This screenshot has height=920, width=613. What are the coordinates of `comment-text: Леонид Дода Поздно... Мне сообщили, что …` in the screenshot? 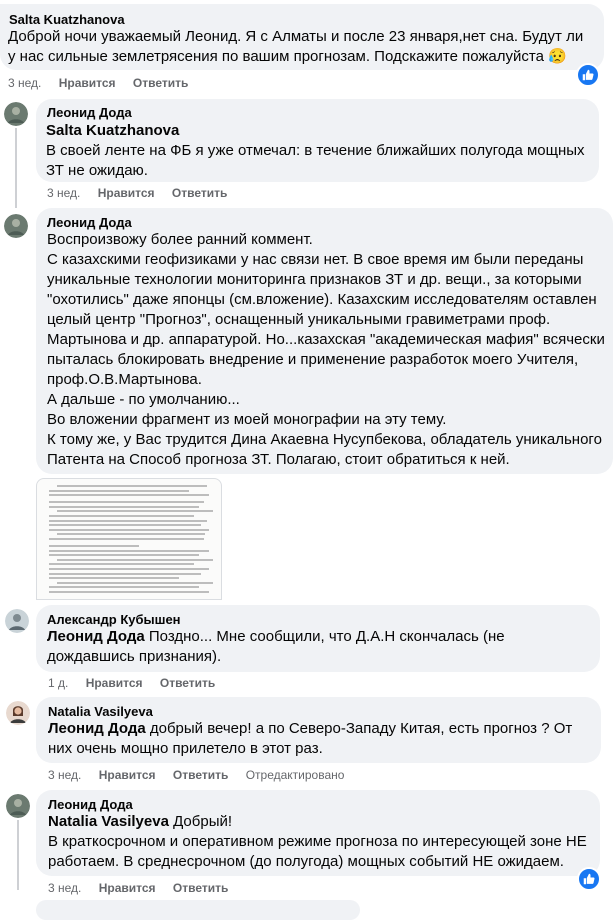 It's located at (276, 646).